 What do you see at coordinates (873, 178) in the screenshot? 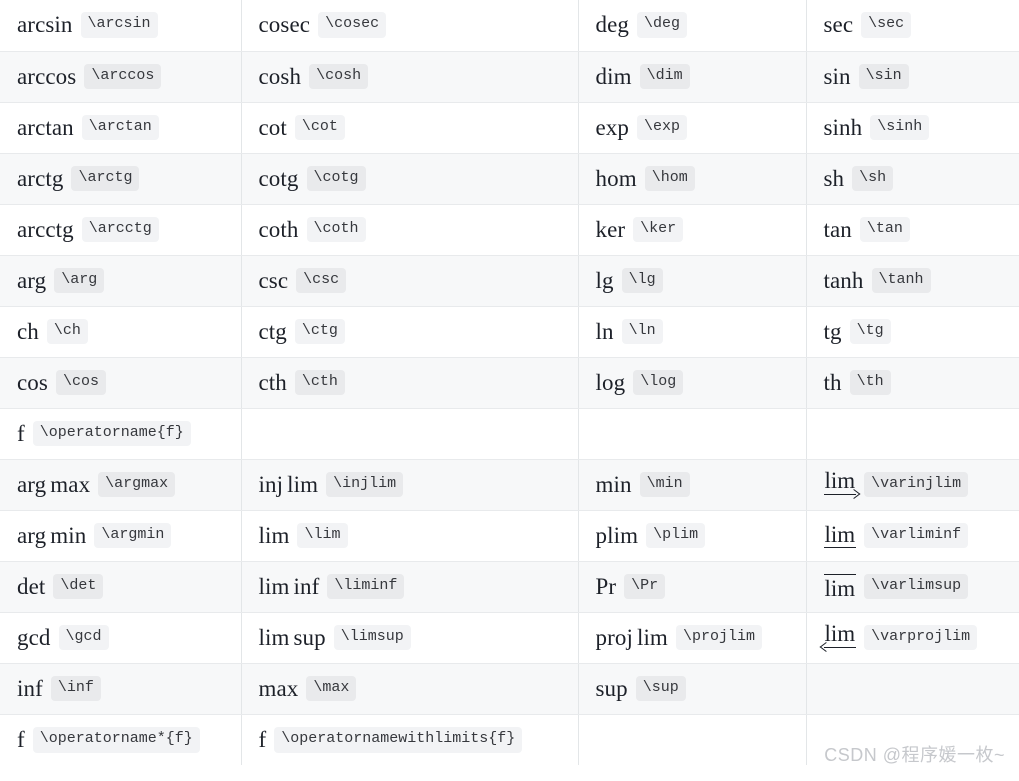
I see `latex-command-badge: \sh` at bounding box center [873, 178].